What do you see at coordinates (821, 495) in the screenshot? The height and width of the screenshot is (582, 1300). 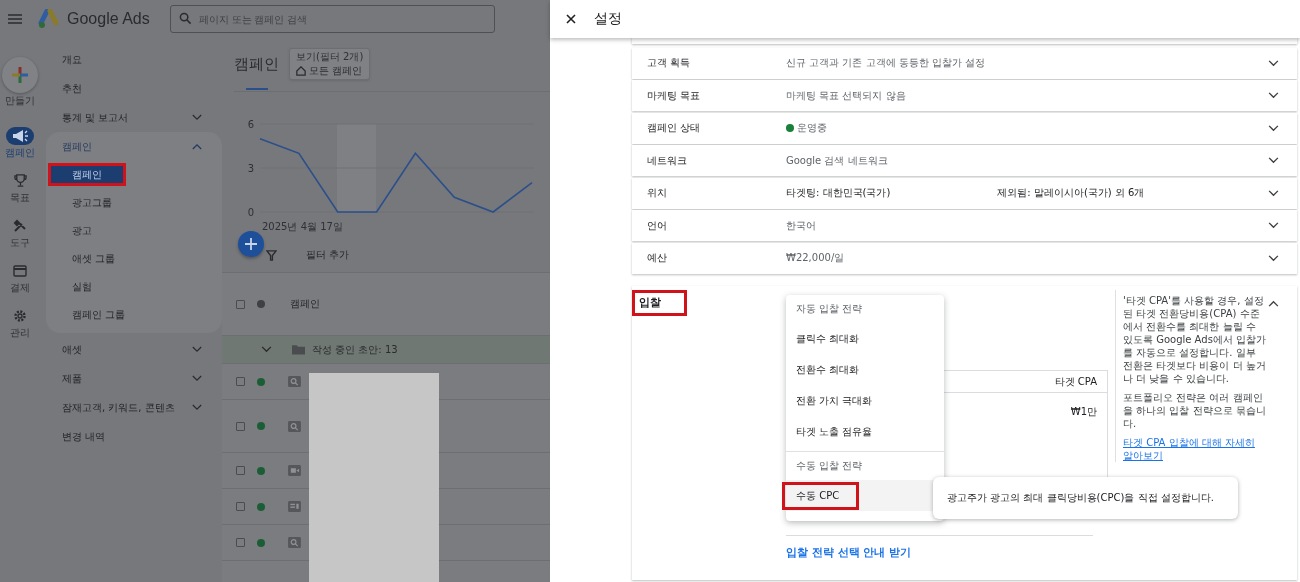 I see `menu-item: 수동 CPC` at bounding box center [821, 495].